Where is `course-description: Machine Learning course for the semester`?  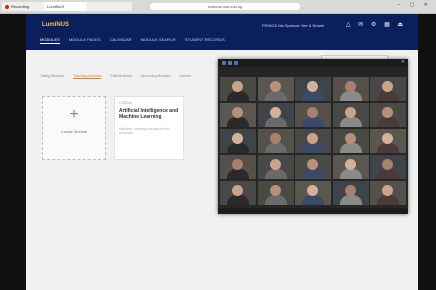 course-description: Machine Learning course for the semester is located at coordinates (144, 131).